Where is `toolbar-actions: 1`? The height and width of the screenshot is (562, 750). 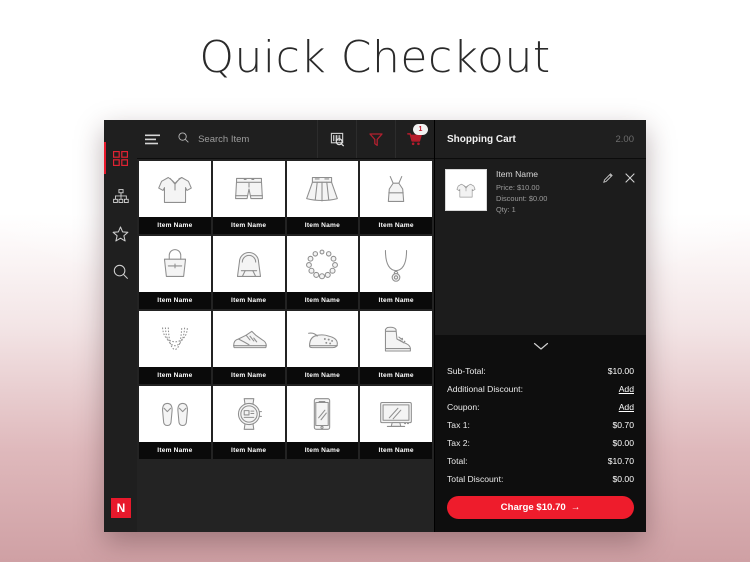
toolbar-actions: 1 is located at coordinates (375, 139).